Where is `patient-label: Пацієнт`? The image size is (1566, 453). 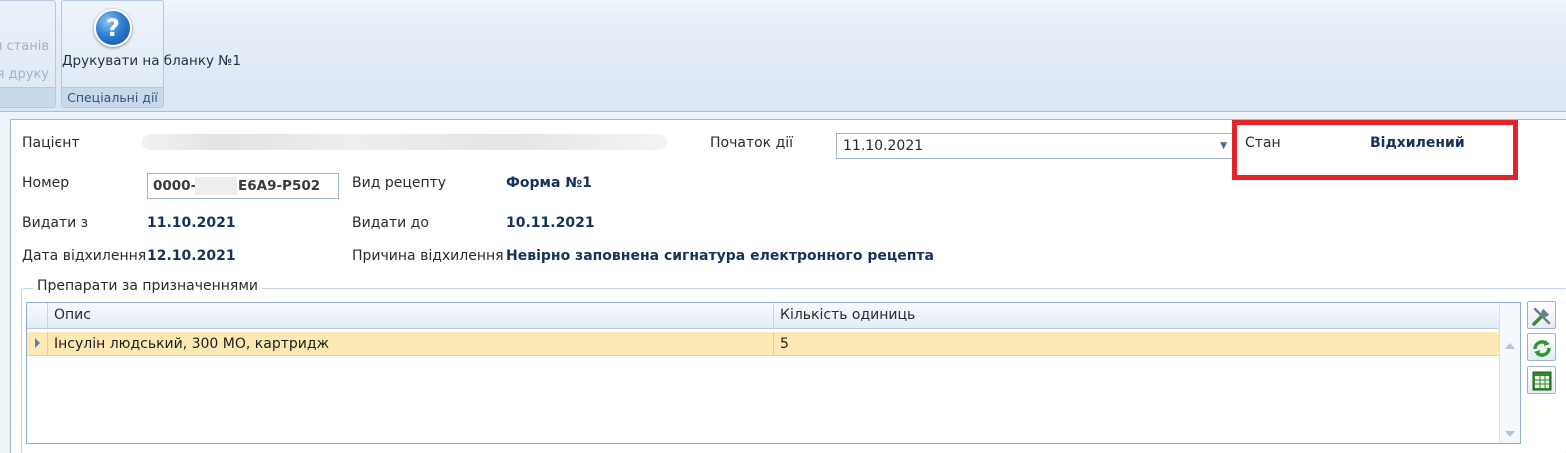 patient-label: Пацієнт is located at coordinates (51, 143).